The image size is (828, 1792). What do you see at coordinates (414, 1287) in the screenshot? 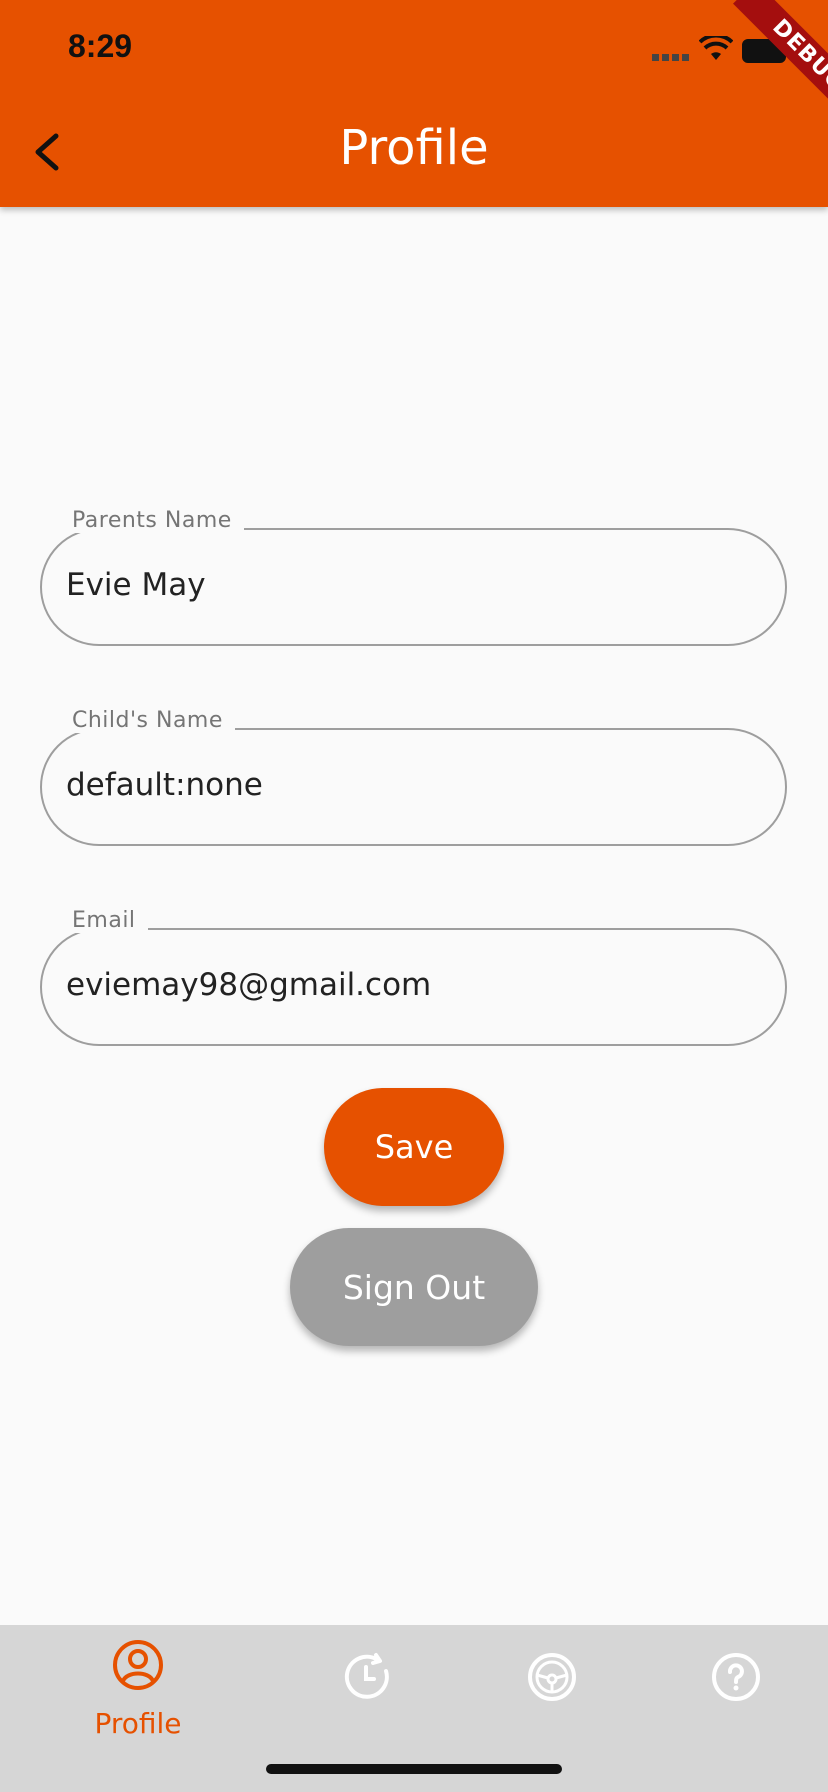
I see `sign-out-button: Sign Out` at bounding box center [414, 1287].